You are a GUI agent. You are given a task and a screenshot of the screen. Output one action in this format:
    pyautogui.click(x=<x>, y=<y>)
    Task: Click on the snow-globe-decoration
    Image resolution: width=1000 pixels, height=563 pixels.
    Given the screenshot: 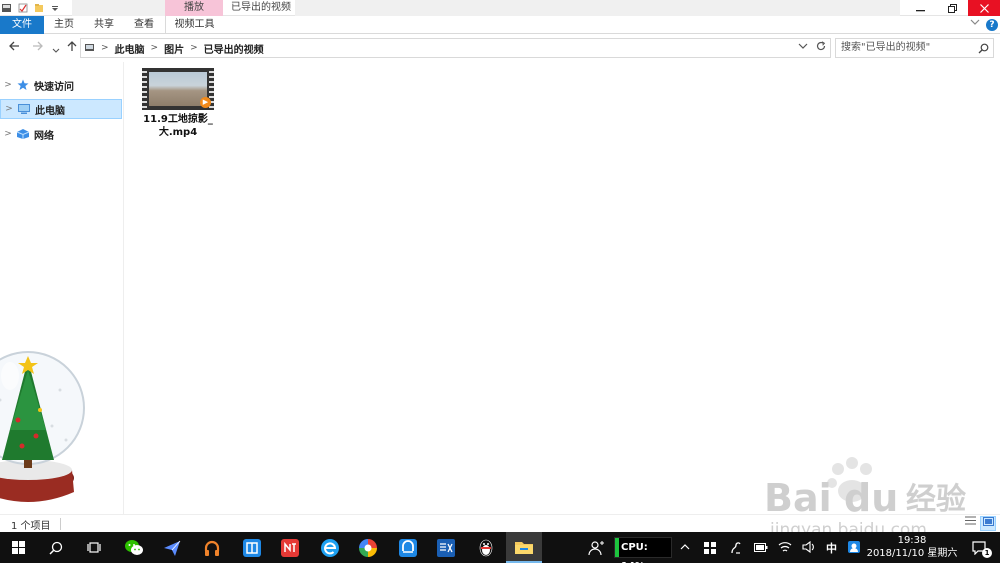 What is the action you would take?
    pyautogui.click(x=42, y=426)
    